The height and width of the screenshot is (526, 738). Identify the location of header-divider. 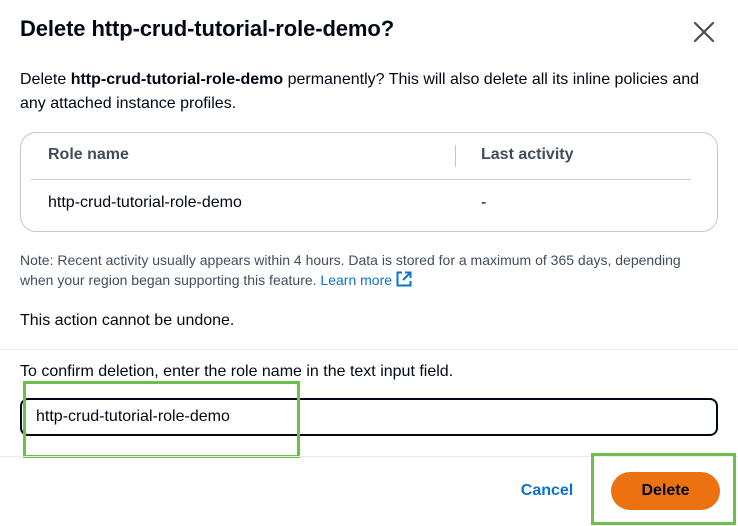
(361, 179).